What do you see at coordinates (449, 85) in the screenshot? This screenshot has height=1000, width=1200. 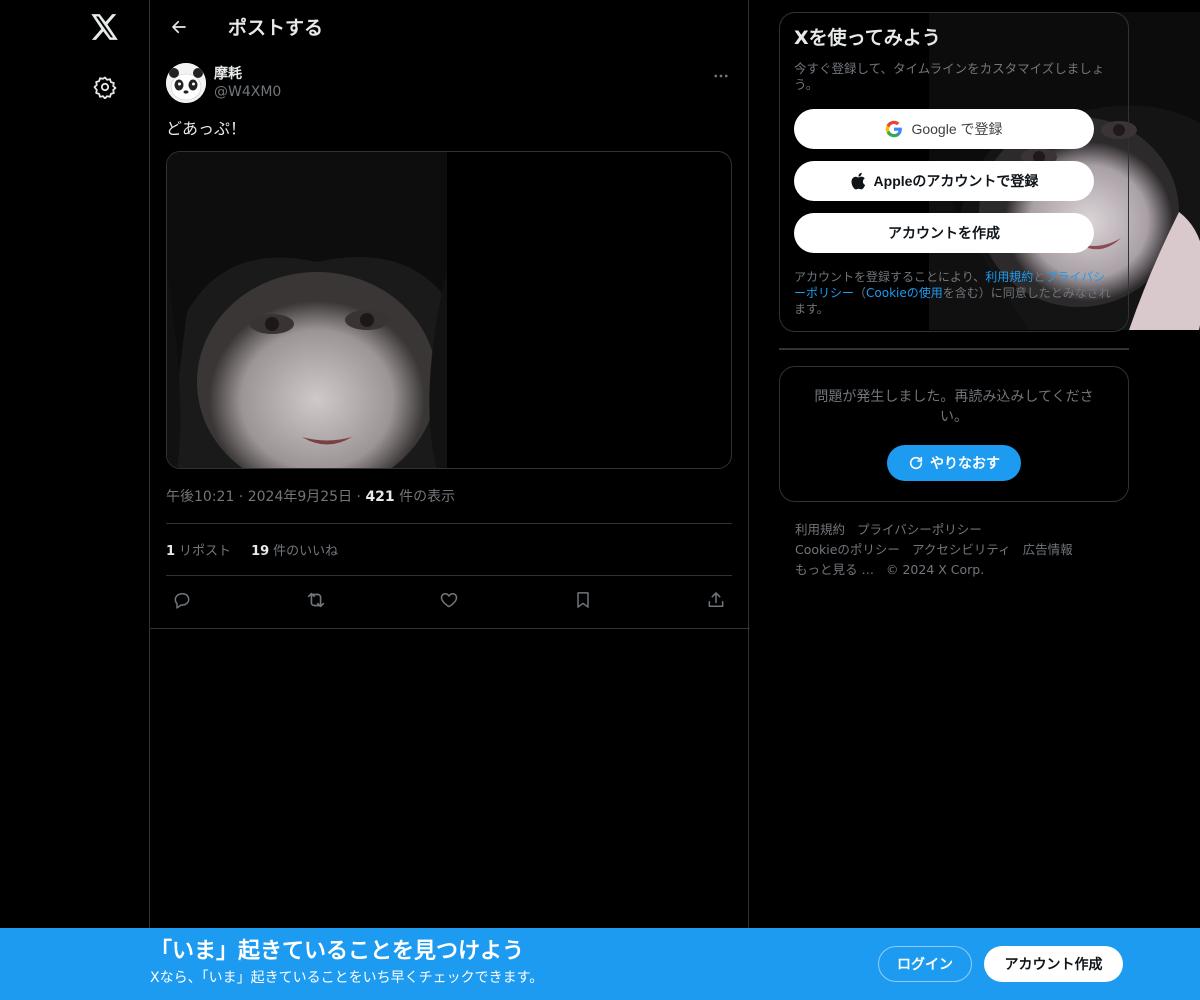 I see `post-author-row: 摩耗 @W4XM0` at bounding box center [449, 85].